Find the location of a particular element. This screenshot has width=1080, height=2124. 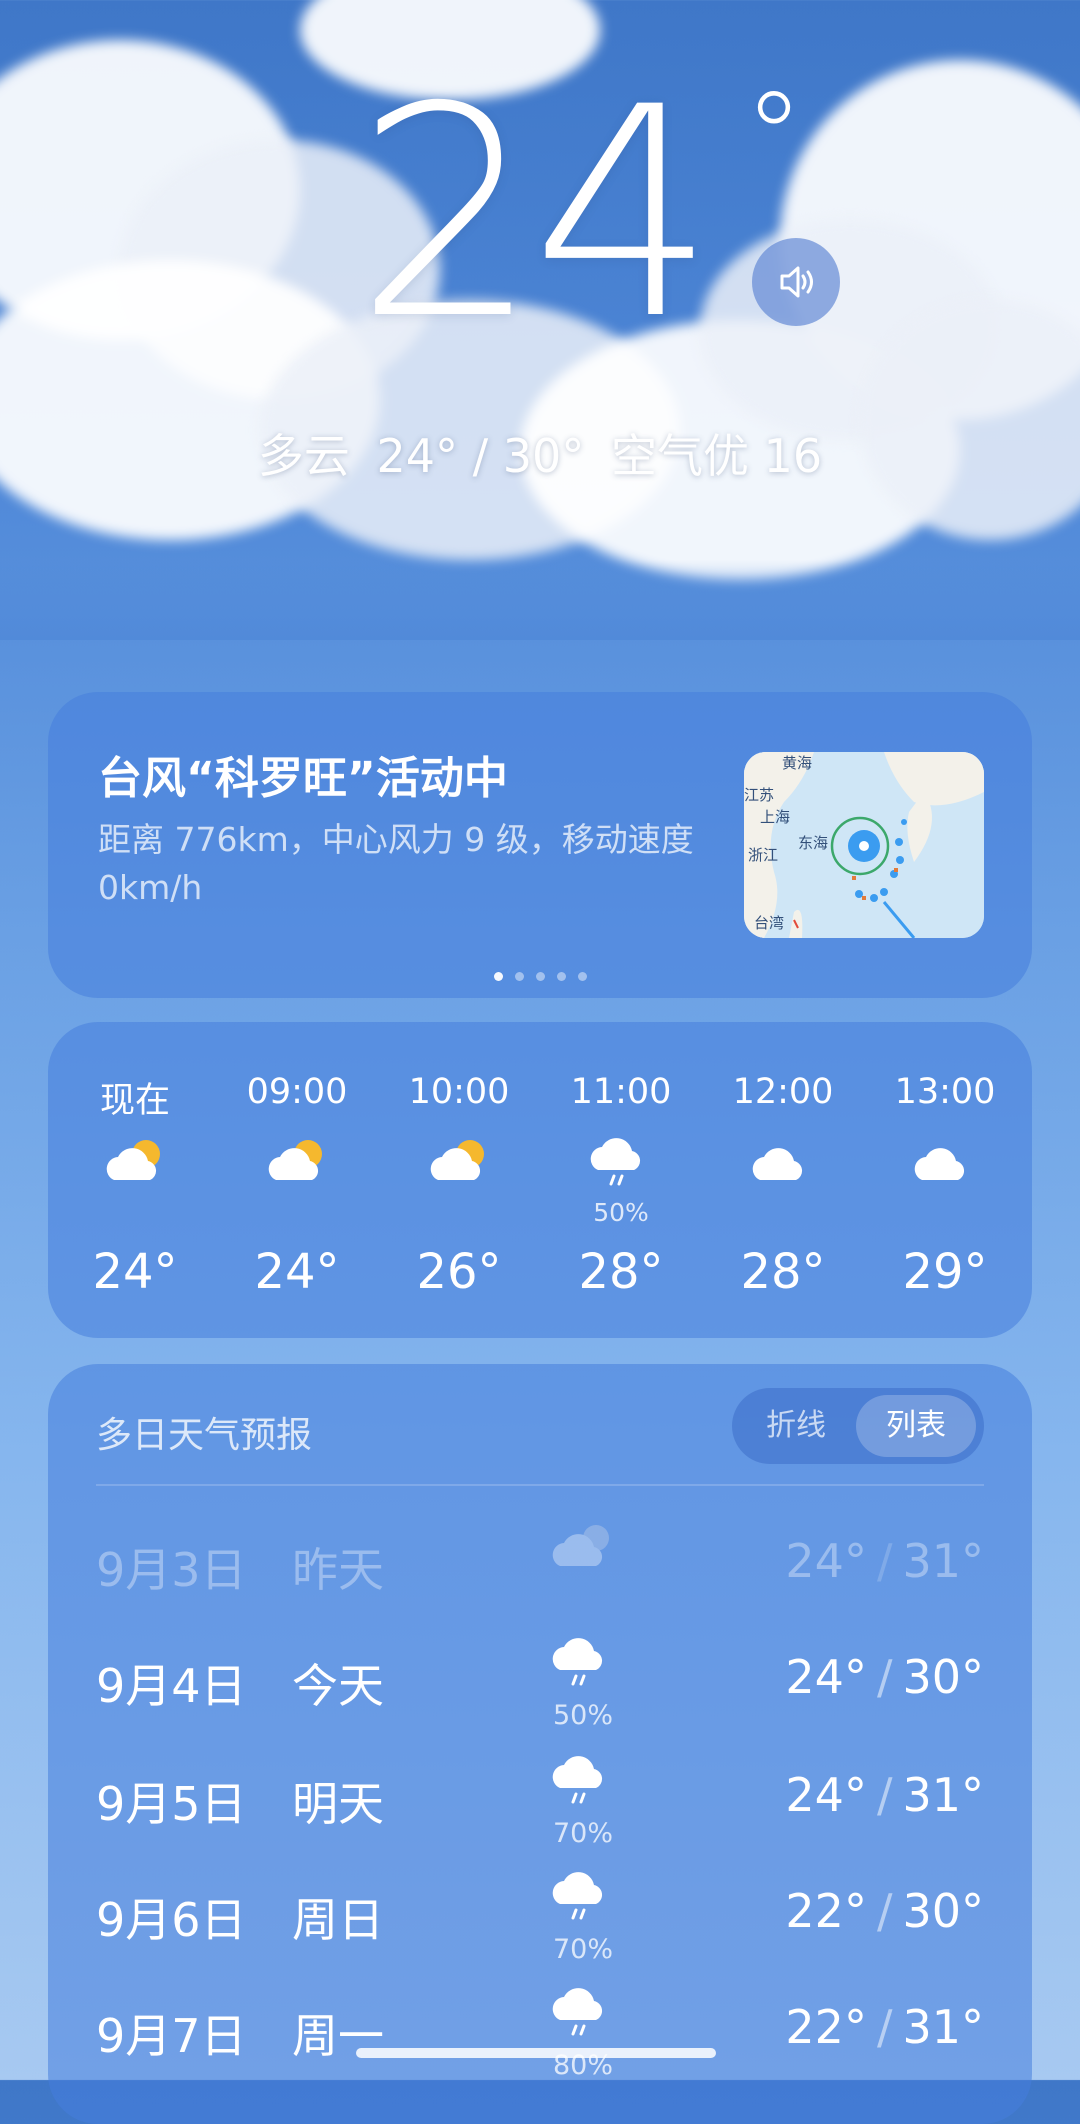

hour-precip: 50% is located at coordinates (621, 1212).